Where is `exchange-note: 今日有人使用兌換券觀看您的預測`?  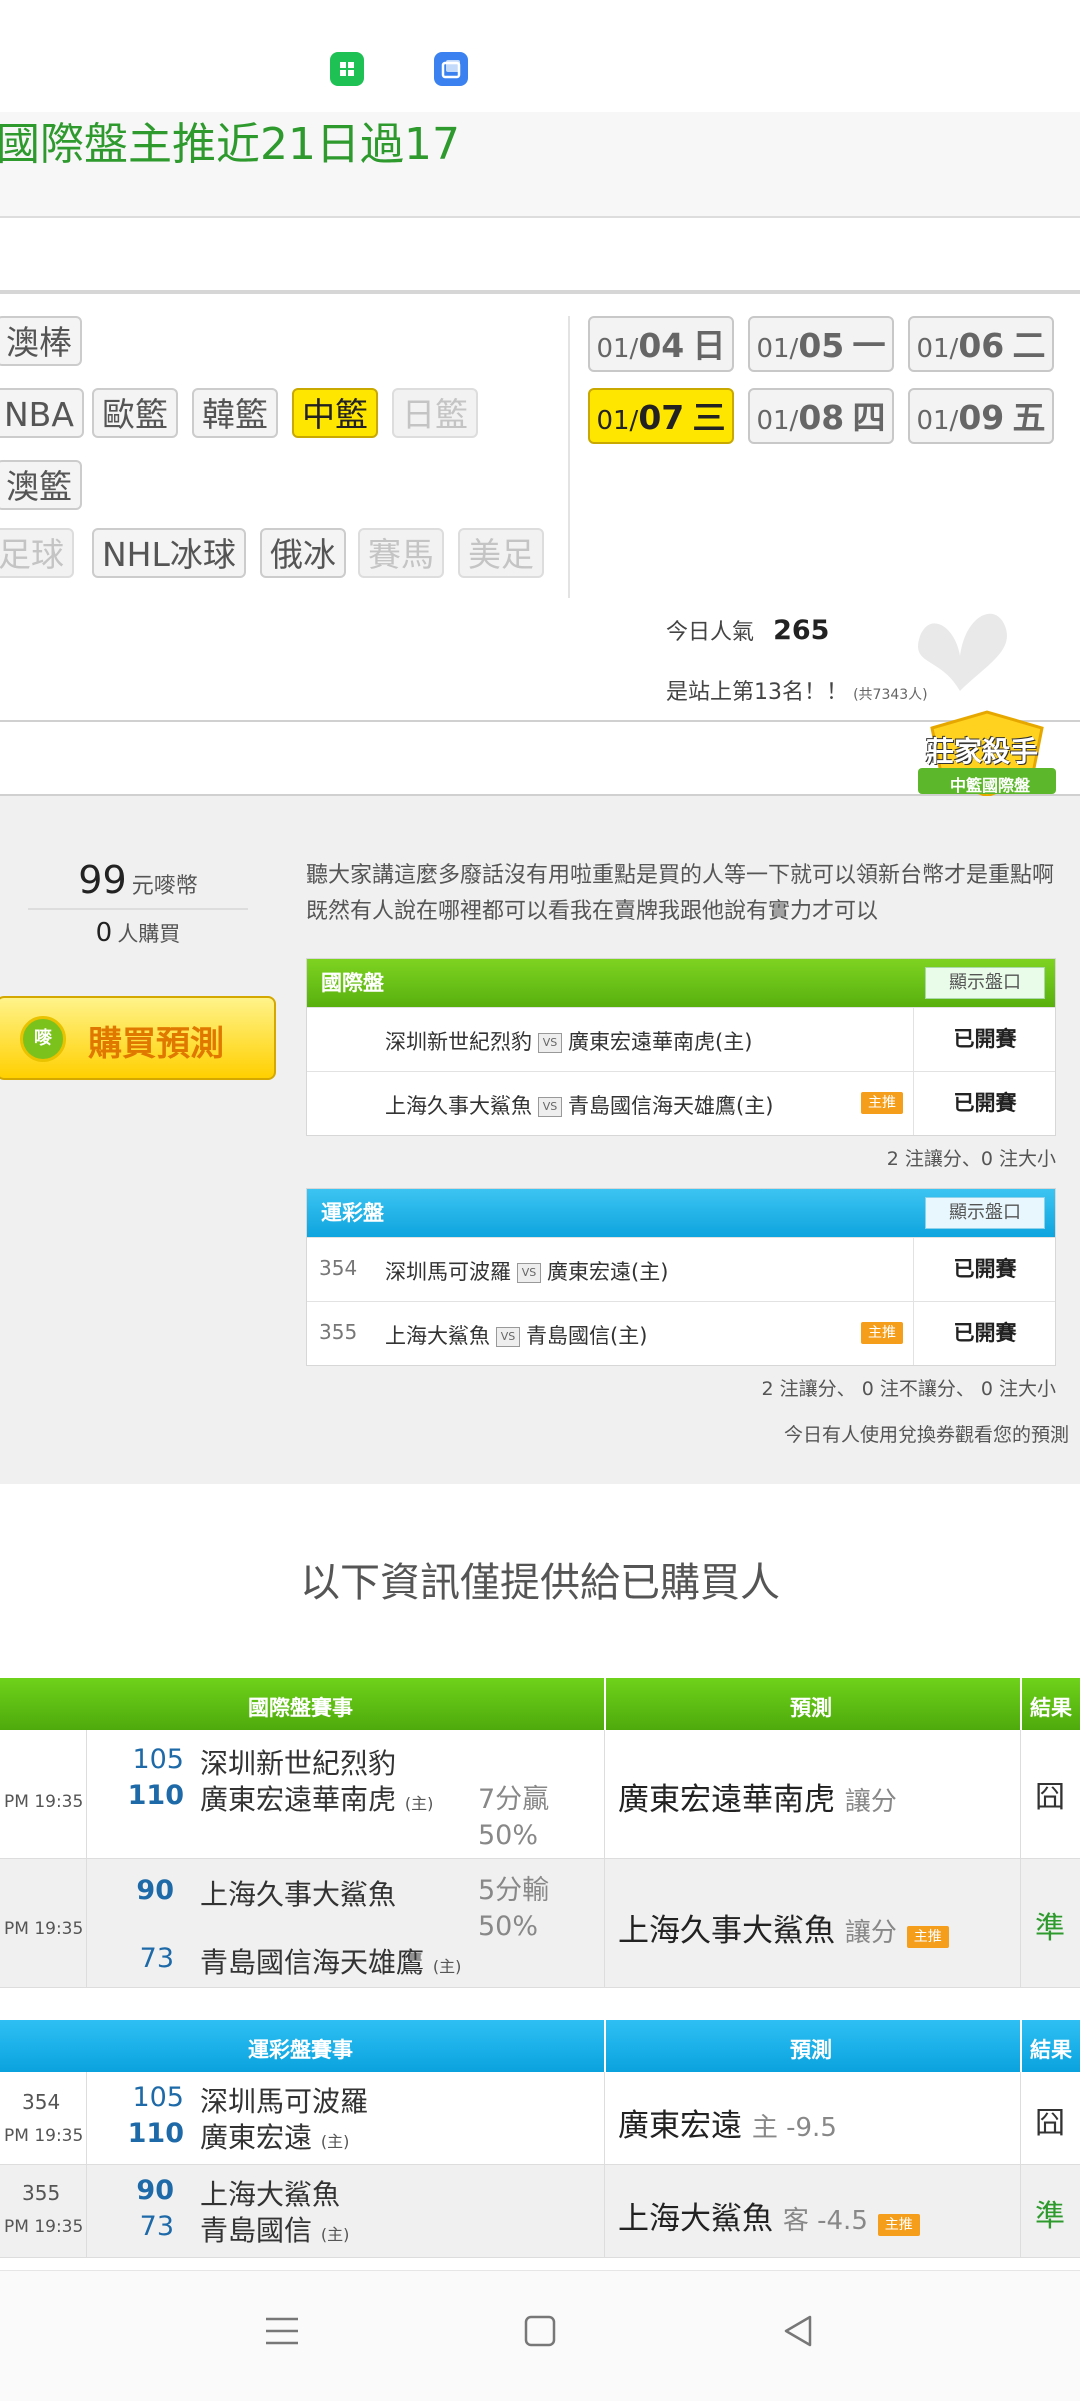
exchange-note: 今日有人使用兌換券觀看您的預測 is located at coordinates (927, 1435).